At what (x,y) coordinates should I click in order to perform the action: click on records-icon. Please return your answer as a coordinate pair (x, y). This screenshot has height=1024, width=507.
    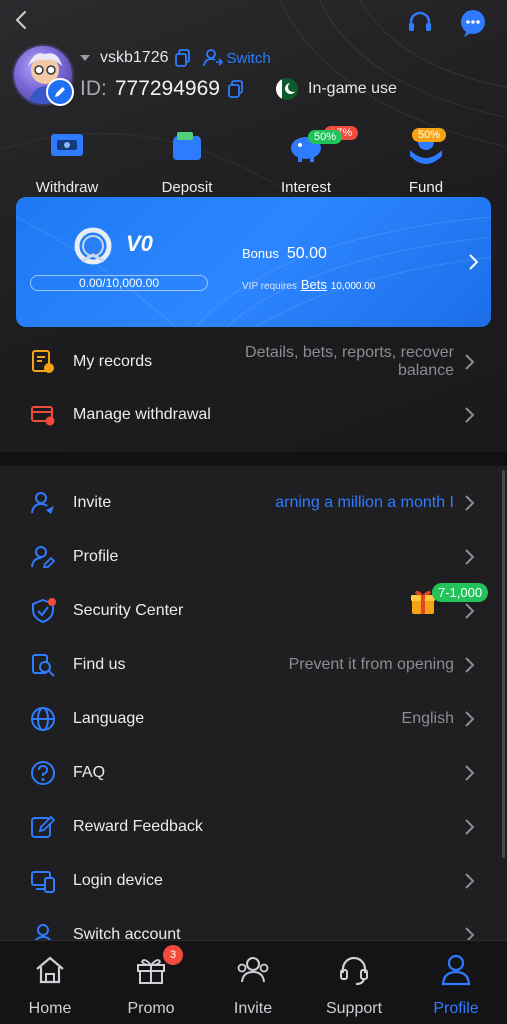
    Looking at the image, I should click on (43, 361).